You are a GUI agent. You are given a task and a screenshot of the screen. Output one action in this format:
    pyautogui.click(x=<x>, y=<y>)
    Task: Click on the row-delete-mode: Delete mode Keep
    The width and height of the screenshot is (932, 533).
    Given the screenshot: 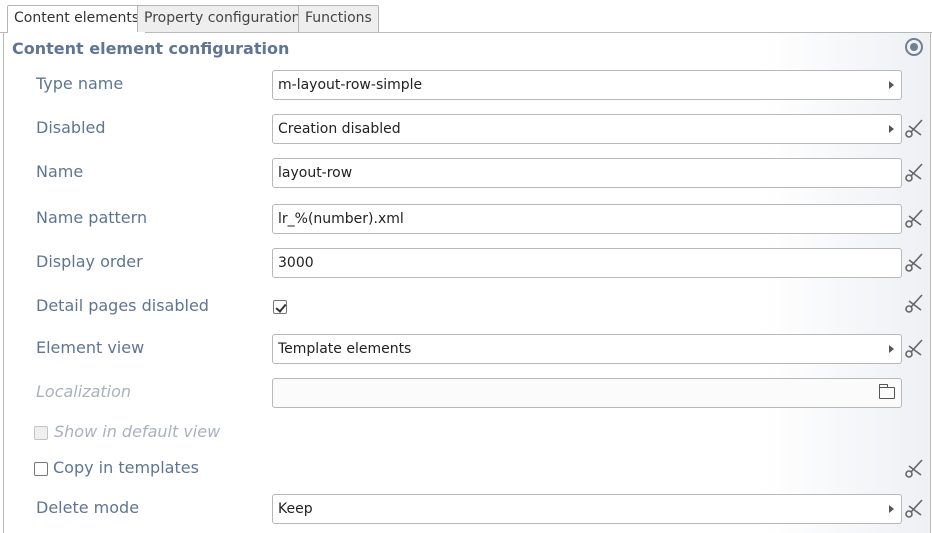 What is the action you would take?
    pyautogui.click(x=466, y=509)
    